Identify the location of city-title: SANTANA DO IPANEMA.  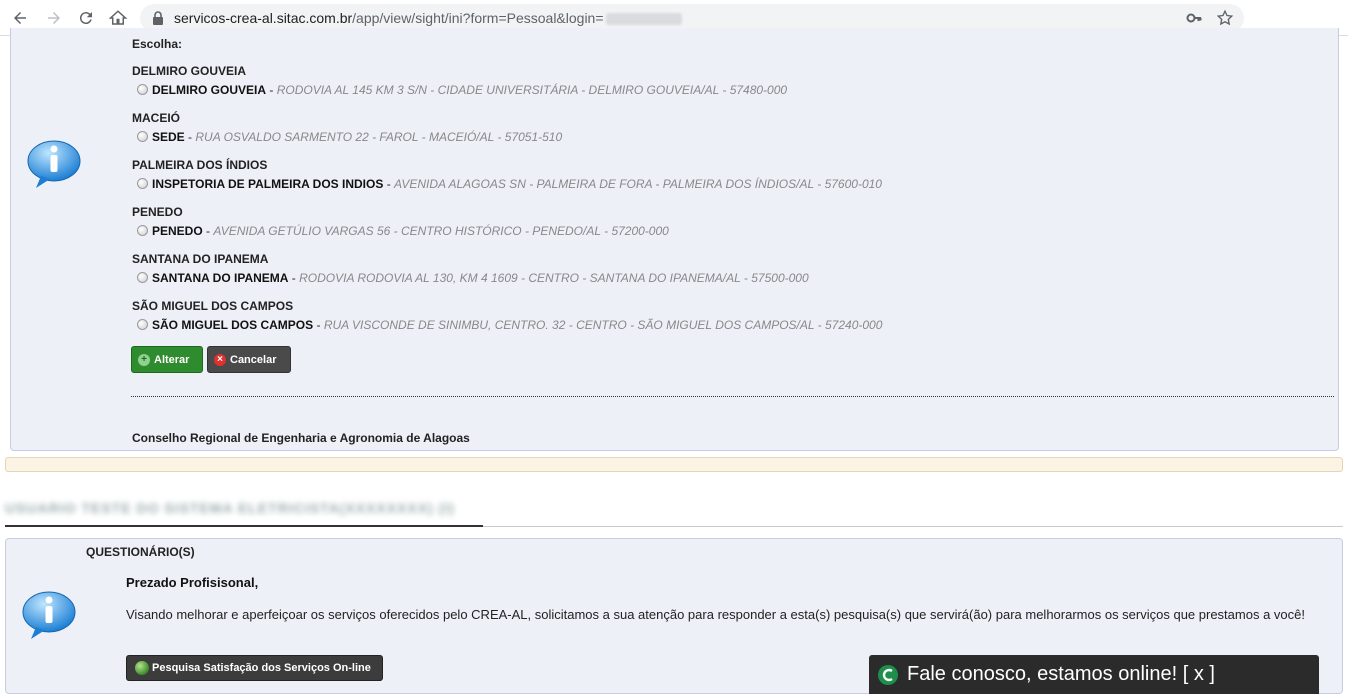
(200, 259).